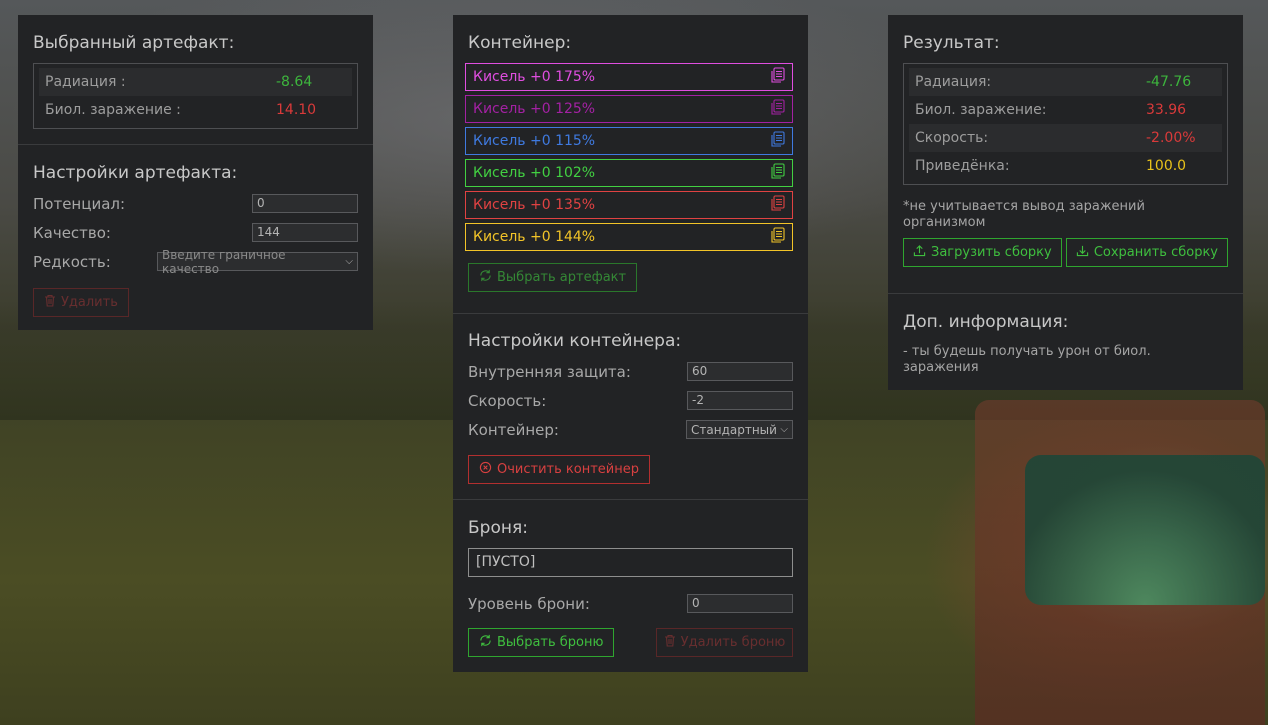 The image size is (1268, 725). I want to click on container-item-label: Кисель +0 125%, so click(534, 109).